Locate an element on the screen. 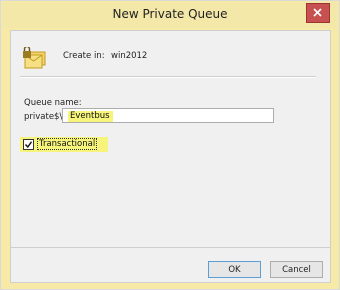  close-button is located at coordinates (318, 13).